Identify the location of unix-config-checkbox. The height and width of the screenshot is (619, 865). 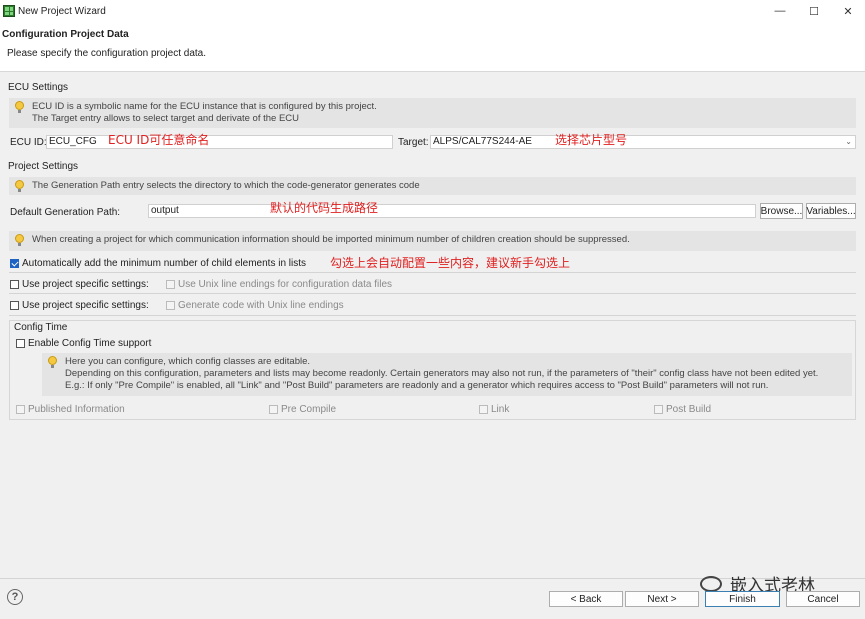
(170, 284).